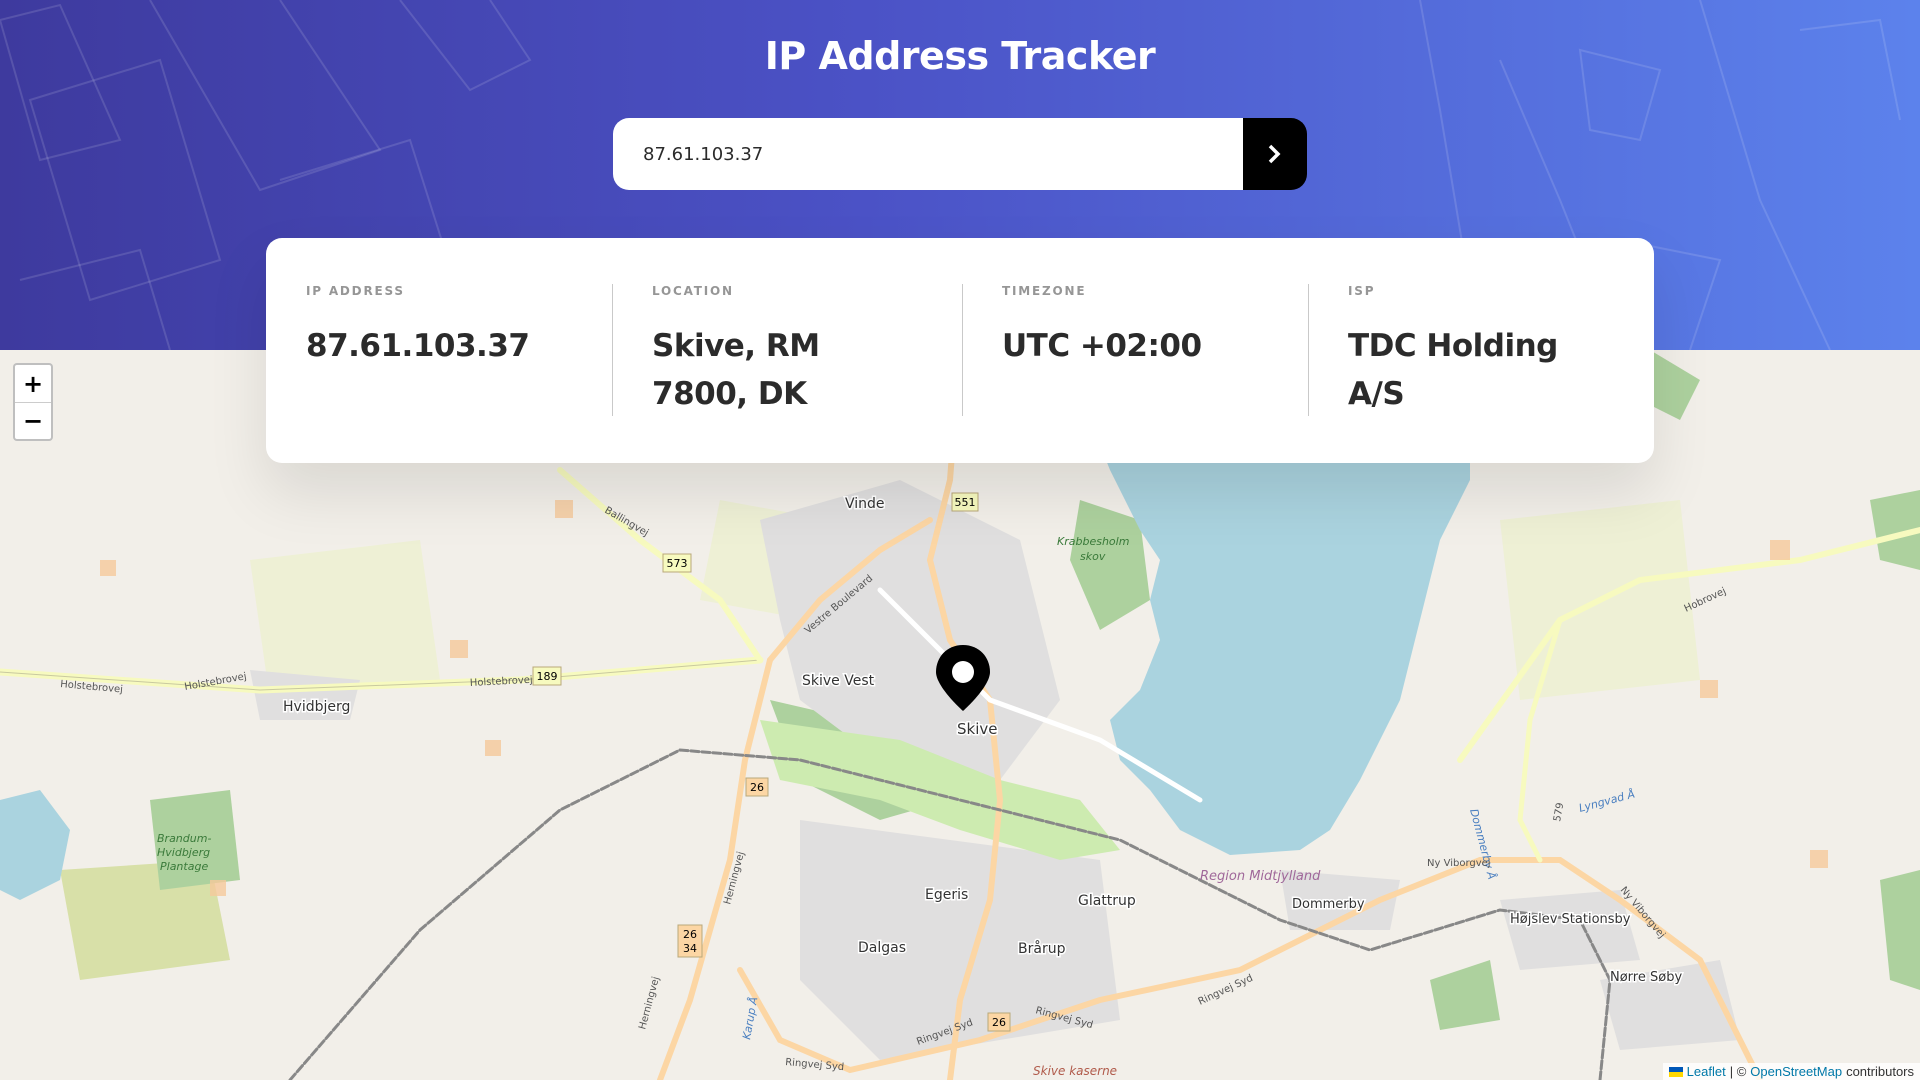  I want to click on zoom-out-button: −, so click(33, 420).